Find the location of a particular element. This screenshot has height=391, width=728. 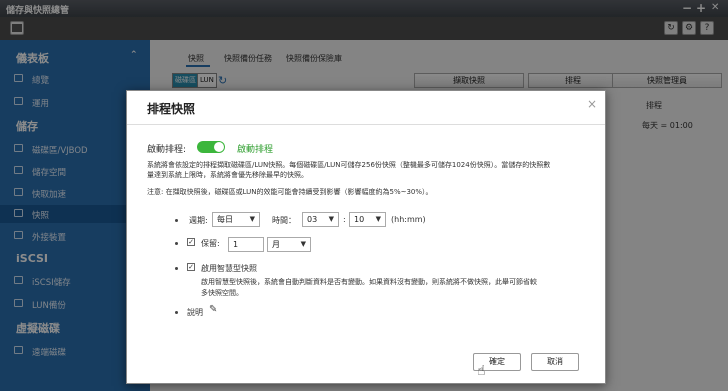

period-value: 每日 is located at coordinates (225, 219).